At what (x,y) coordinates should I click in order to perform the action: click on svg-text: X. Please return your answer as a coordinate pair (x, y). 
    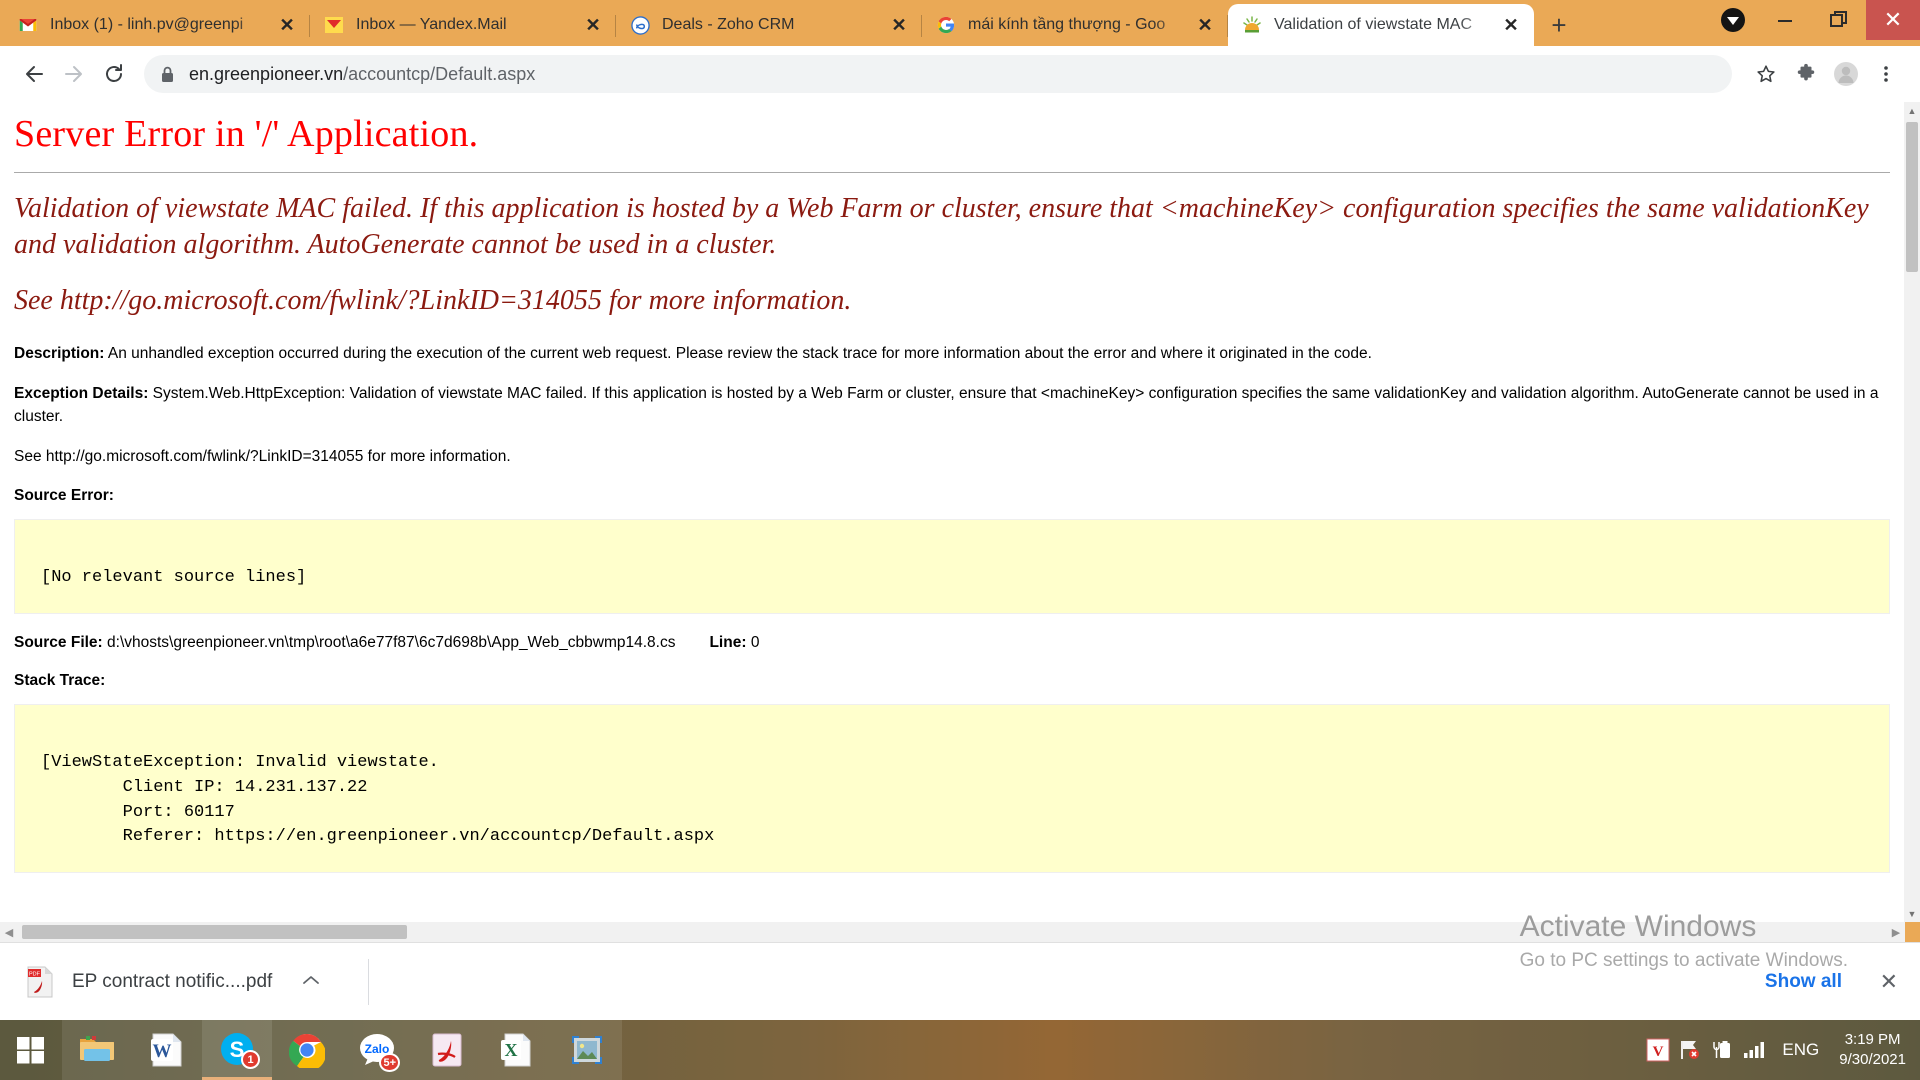
    Looking at the image, I should click on (511, 1050).